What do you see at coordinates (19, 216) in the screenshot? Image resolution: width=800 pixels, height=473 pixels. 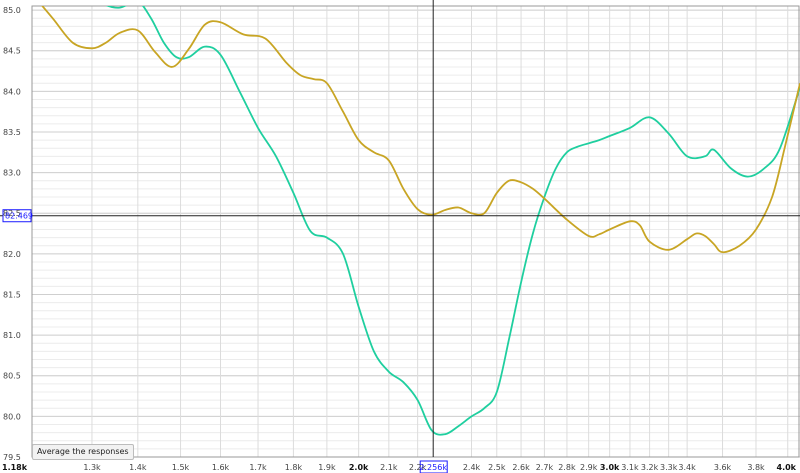 I see `cursor-y-readout: 82.469` at bounding box center [19, 216].